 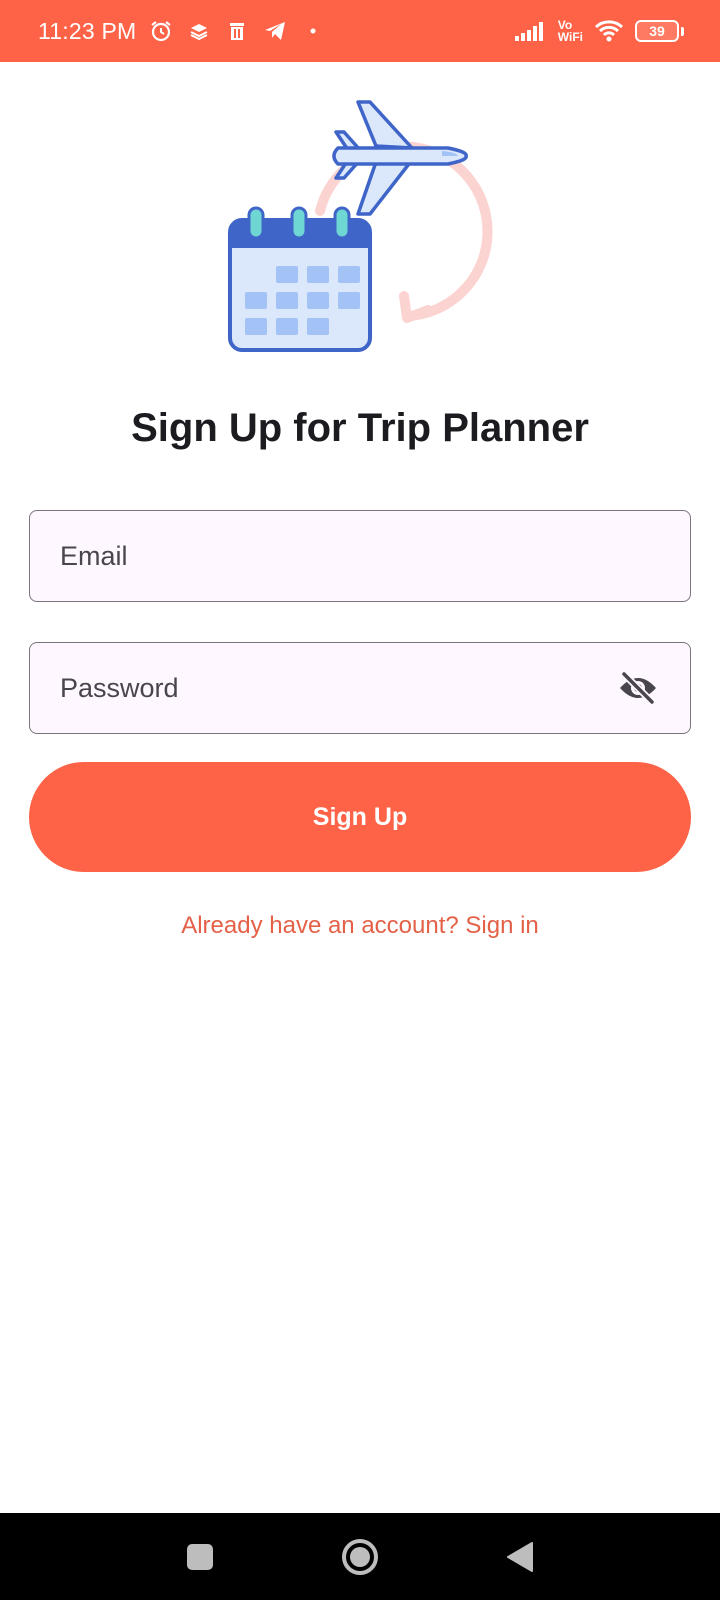 What do you see at coordinates (609, 31) in the screenshot?
I see `wifi-icon` at bounding box center [609, 31].